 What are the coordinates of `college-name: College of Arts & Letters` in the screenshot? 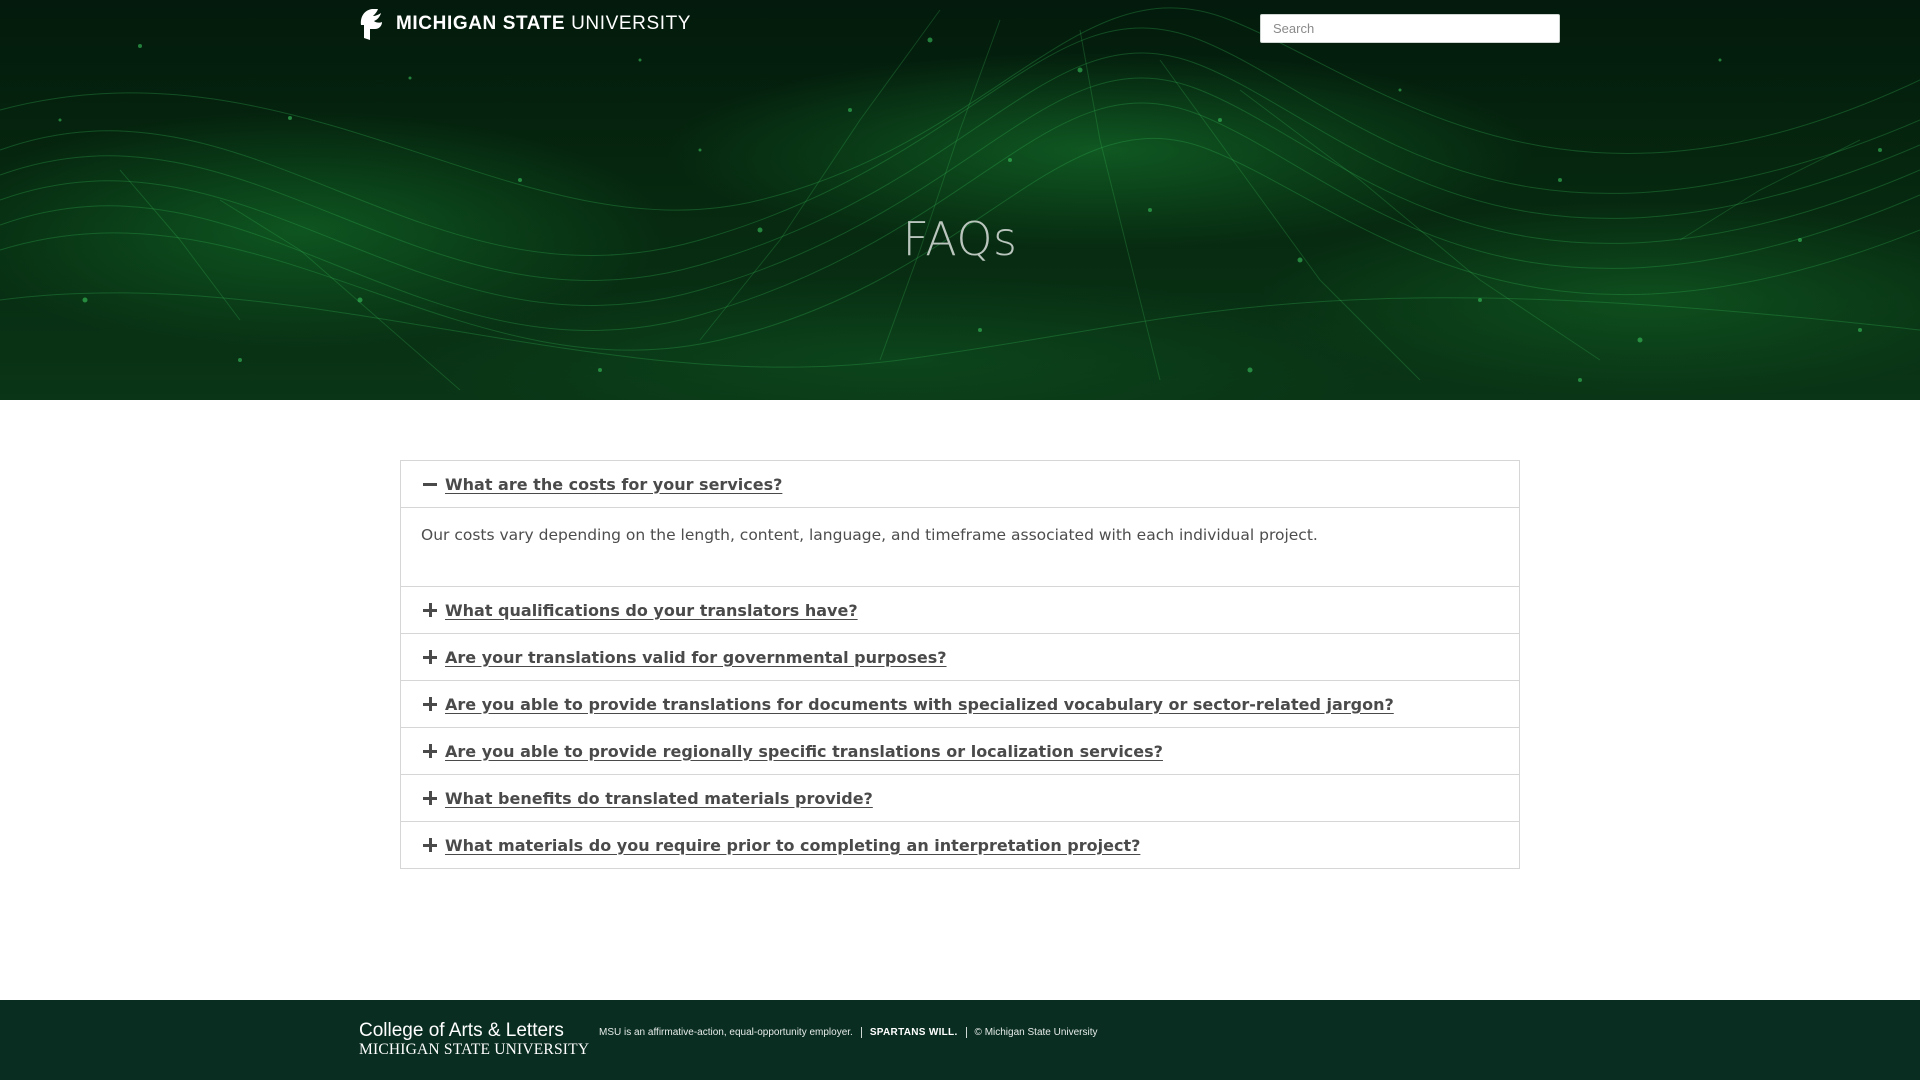 It's located at (461, 1030).